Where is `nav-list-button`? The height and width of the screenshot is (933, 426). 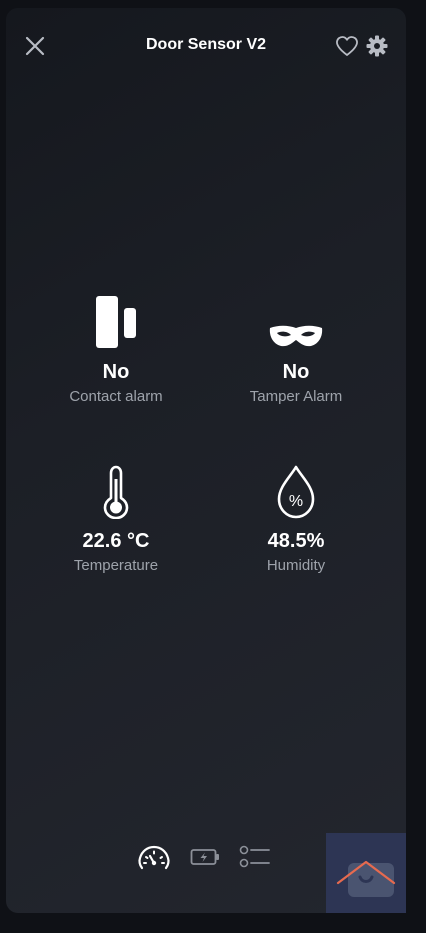 nav-list-button is located at coordinates (255, 859).